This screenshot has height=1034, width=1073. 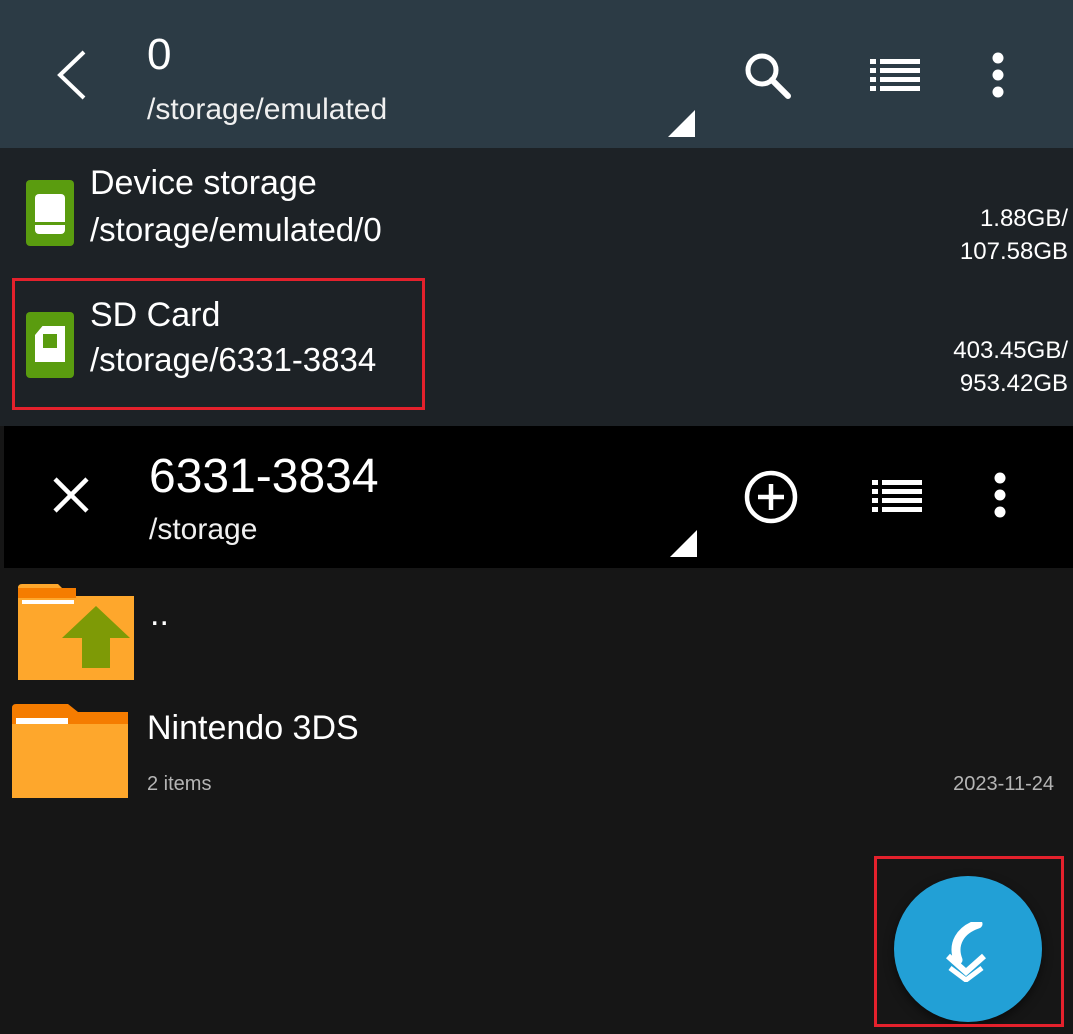 What do you see at coordinates (768, 76) in the screenshot?
I see `search-icon` at bounding box center [768, 76].